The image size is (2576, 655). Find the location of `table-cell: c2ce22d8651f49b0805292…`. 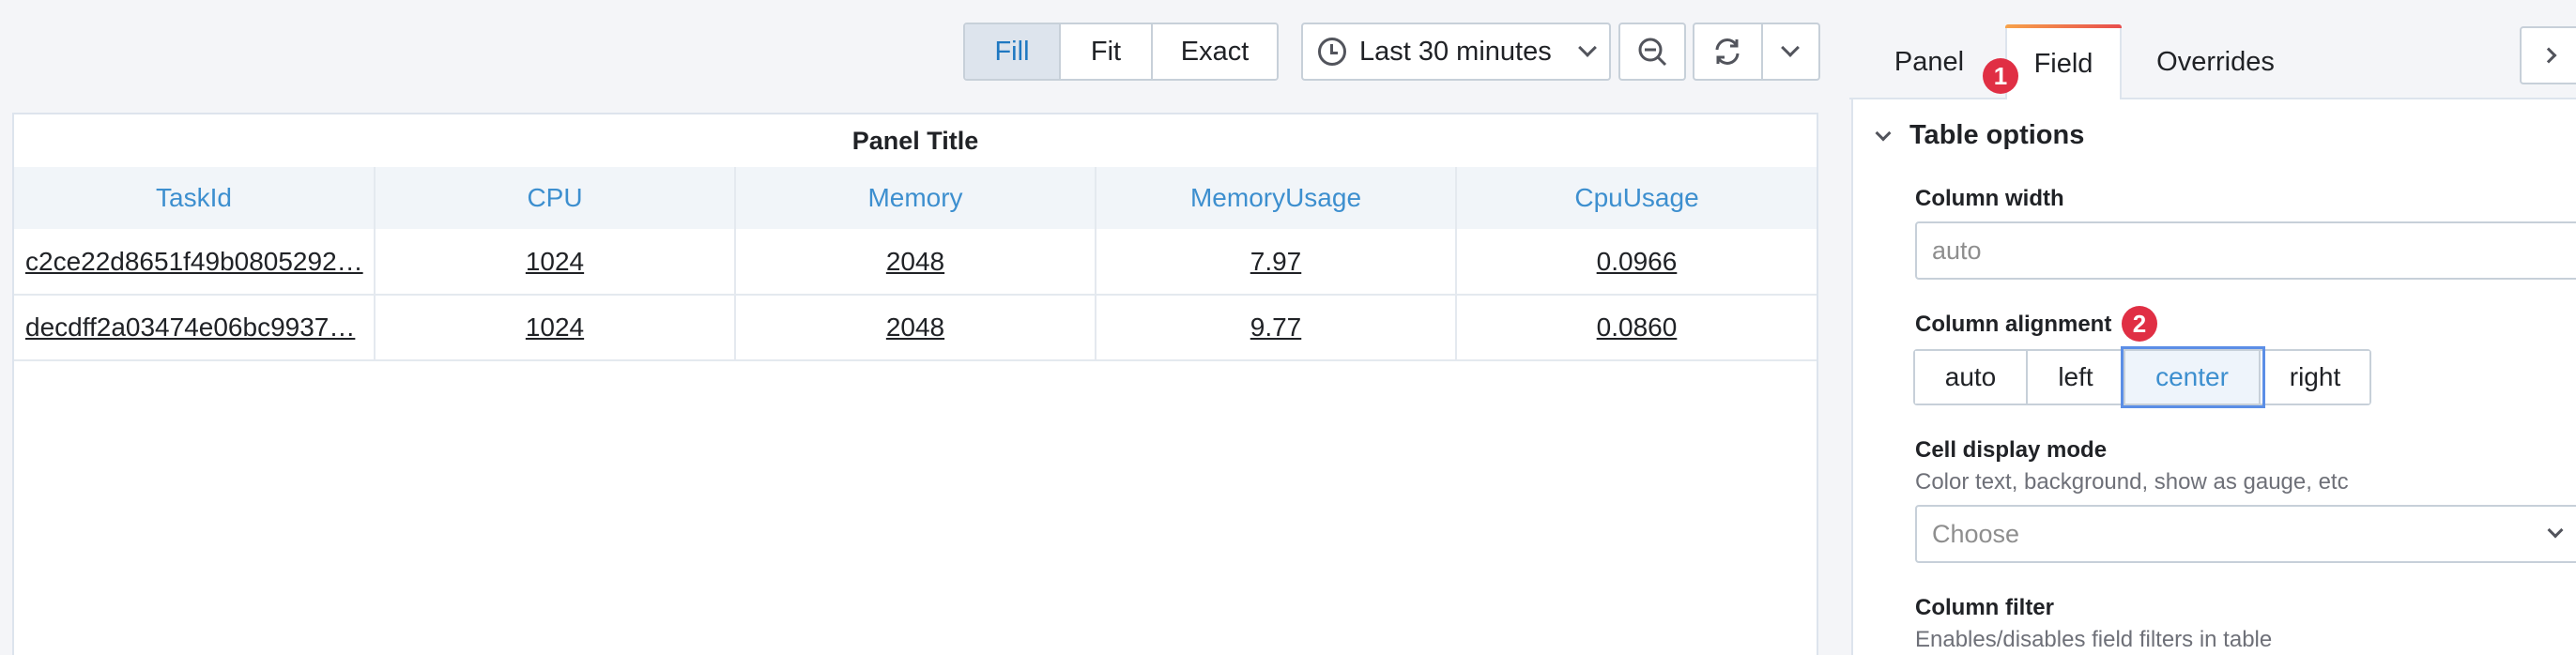

table-cell: c2ce22d8651f49b0805292… is located at coordinates (195, 262).